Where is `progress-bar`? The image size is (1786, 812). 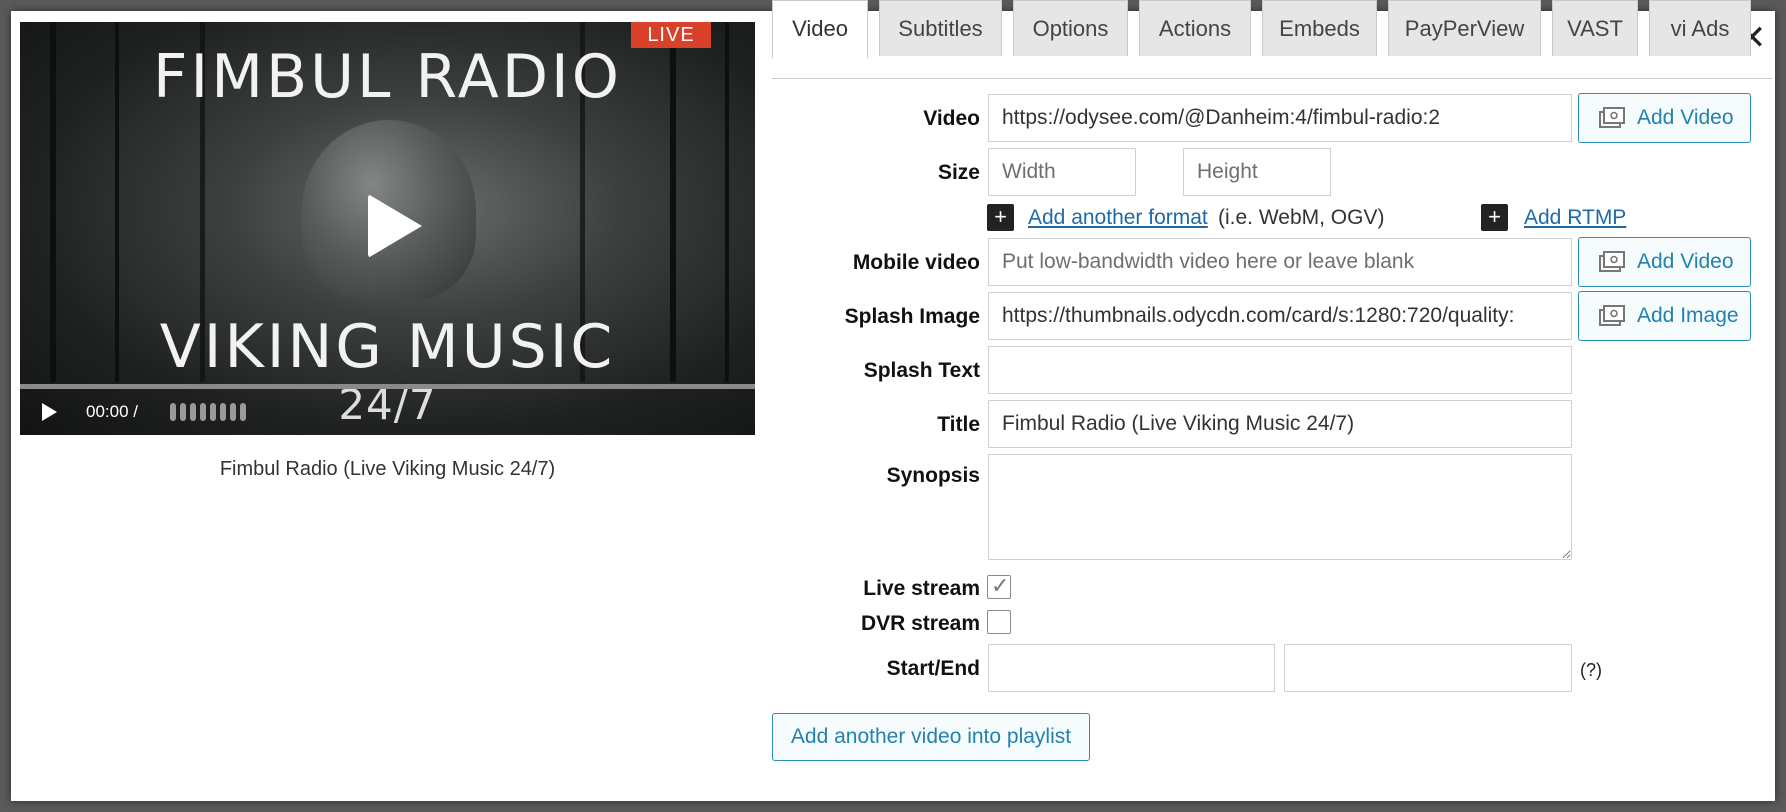
progress-bar is located at coordinates (387, 386).